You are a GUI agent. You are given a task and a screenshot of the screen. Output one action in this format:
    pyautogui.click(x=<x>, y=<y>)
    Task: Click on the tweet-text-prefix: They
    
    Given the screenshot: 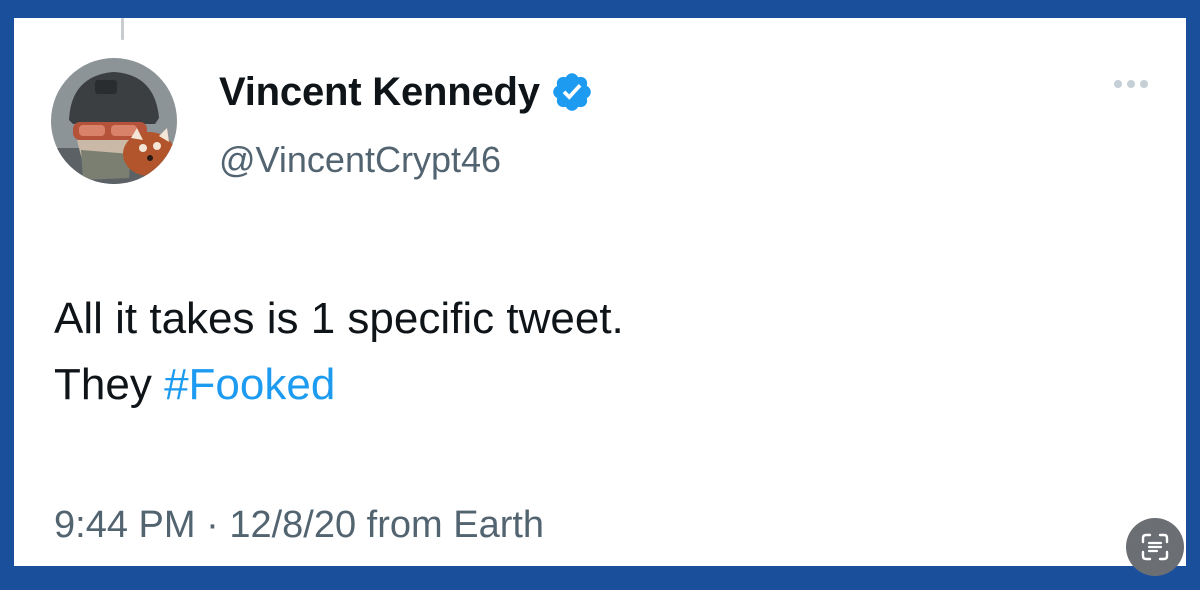 What is the action you would take?
    pyautogui.click(x=103, y=384)
    